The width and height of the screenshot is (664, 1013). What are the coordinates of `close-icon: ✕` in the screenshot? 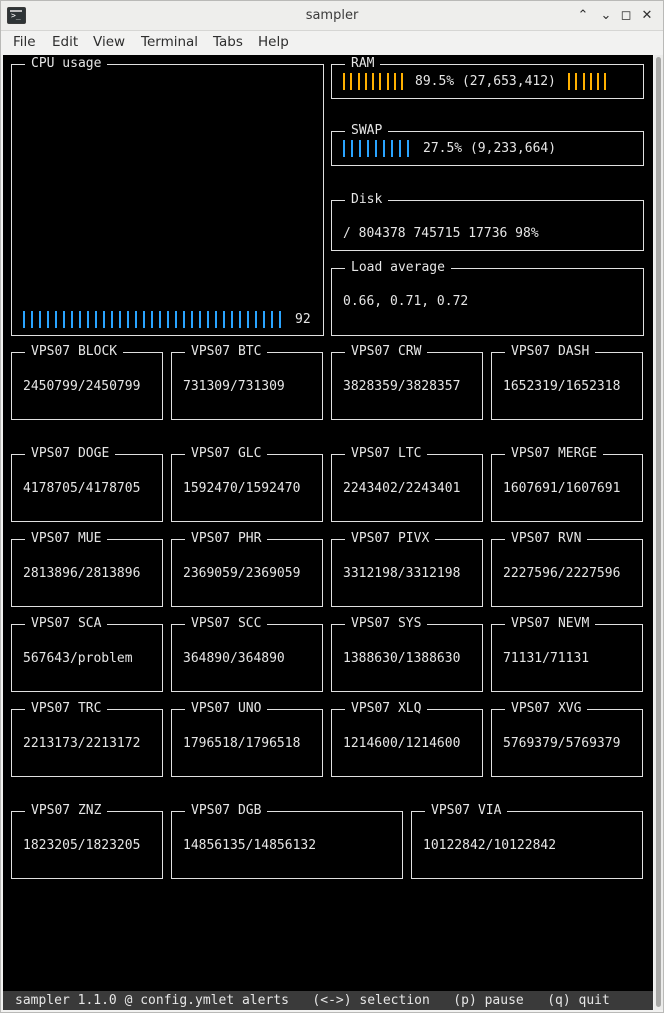 It's located at (647, 16).